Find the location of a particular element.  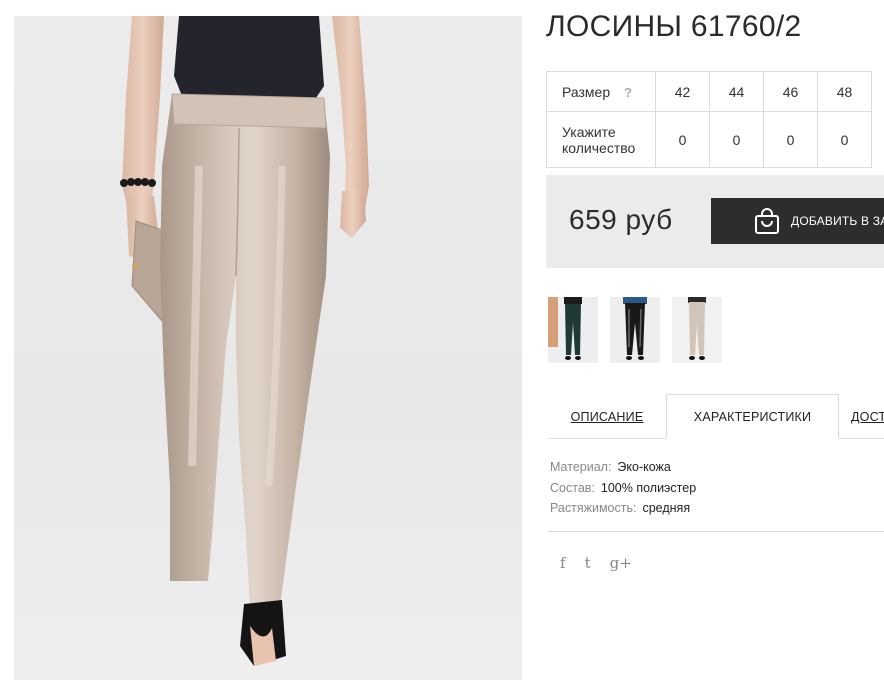

google-plus-icon: g+ is located at coordinates (621, 563).